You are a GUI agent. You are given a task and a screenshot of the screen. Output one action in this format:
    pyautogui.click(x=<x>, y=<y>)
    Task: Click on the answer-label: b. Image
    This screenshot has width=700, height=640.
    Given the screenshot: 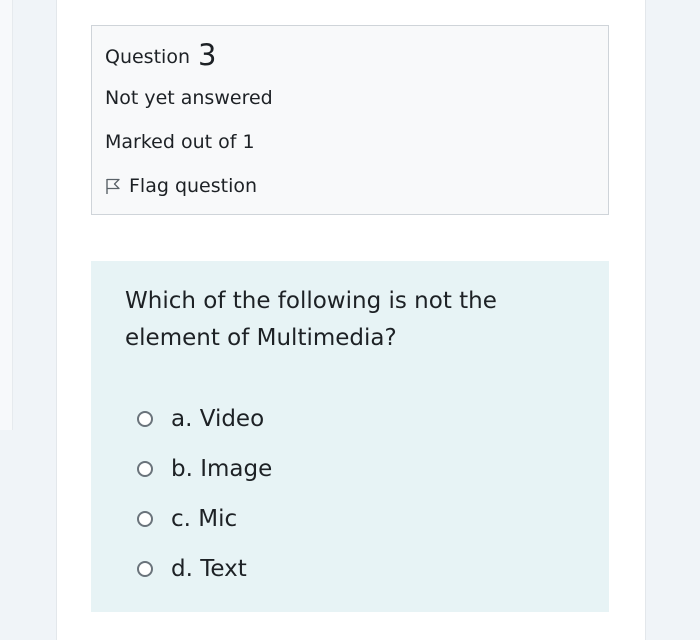 What is the action you would take?
    pyautogui.click(x=222, y=469)
    